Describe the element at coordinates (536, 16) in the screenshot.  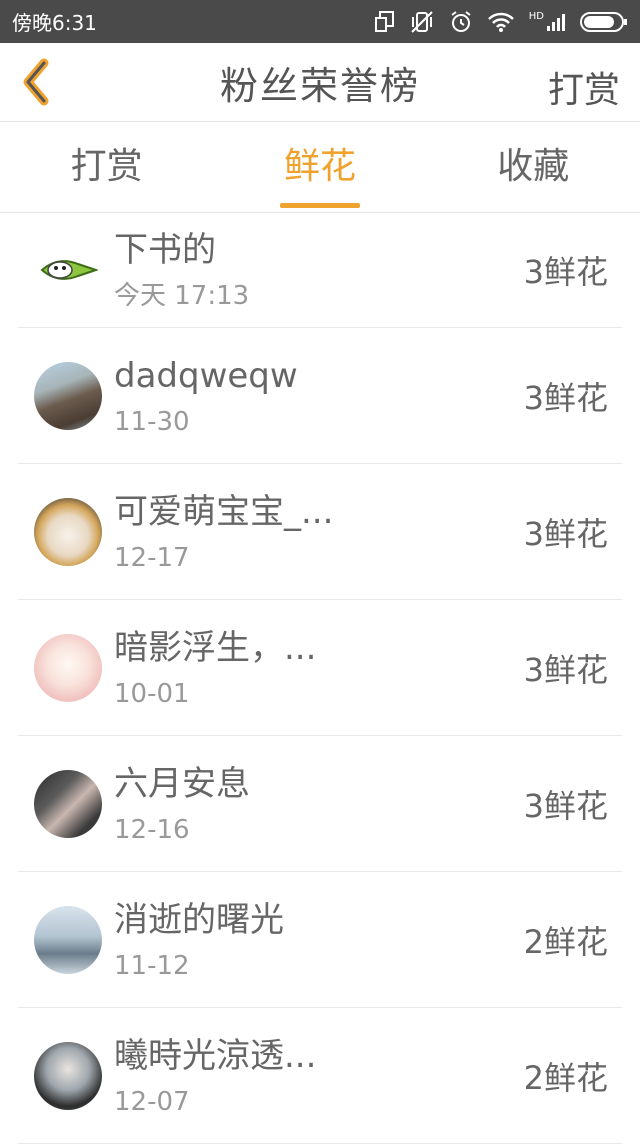
I see `network-label: HD` at that location.